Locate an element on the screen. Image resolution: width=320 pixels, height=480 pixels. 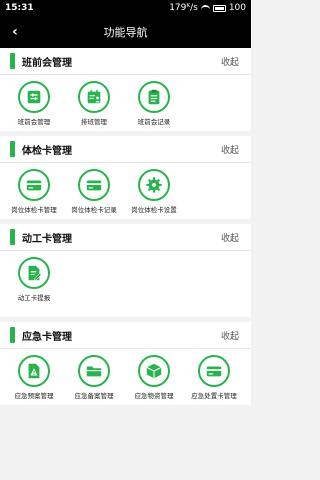
network-speed: 179ᴷ/s is located at coordinates (183, 8).